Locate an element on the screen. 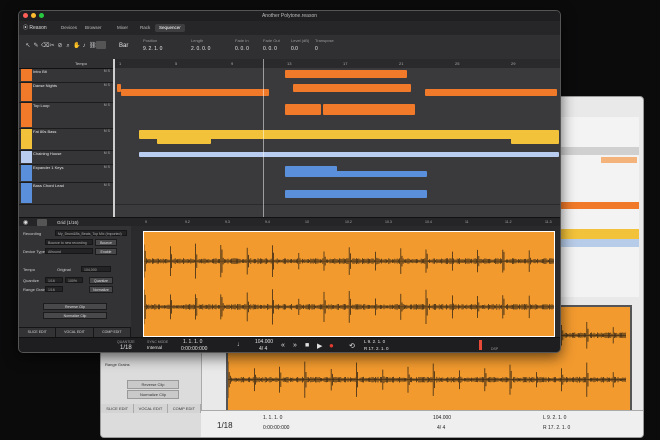 Image resolution: width=660 pixels, height=440 pixels. pencil-tool-icon: ✎ is located at coordinates (36, 46).